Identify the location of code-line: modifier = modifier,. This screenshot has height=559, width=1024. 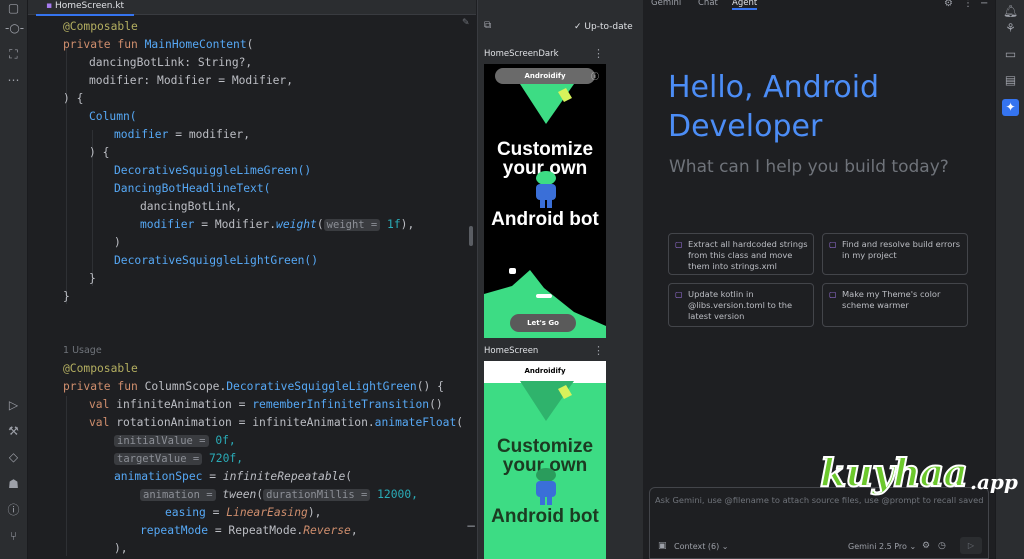
(182, 134).